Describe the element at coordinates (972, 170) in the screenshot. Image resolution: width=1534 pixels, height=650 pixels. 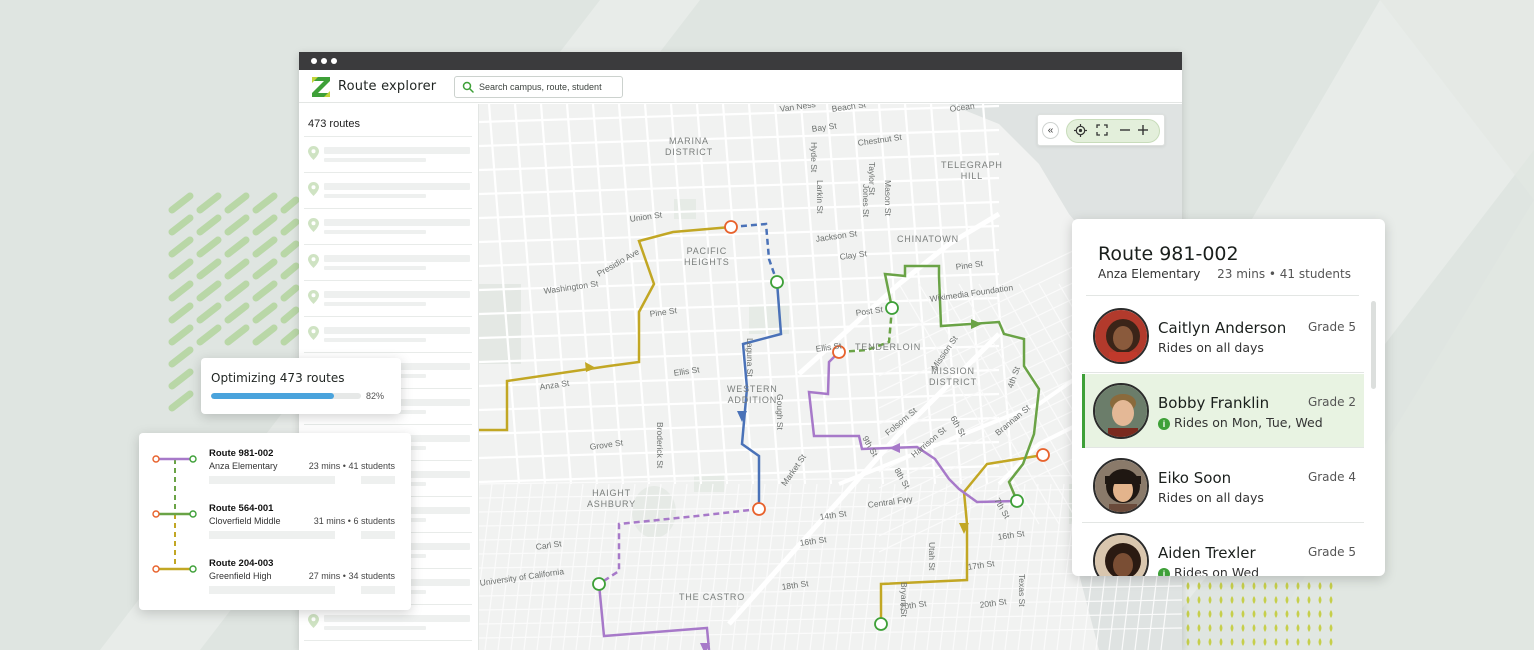
I see `district-label: TELEGRAPH HILL` at that location.